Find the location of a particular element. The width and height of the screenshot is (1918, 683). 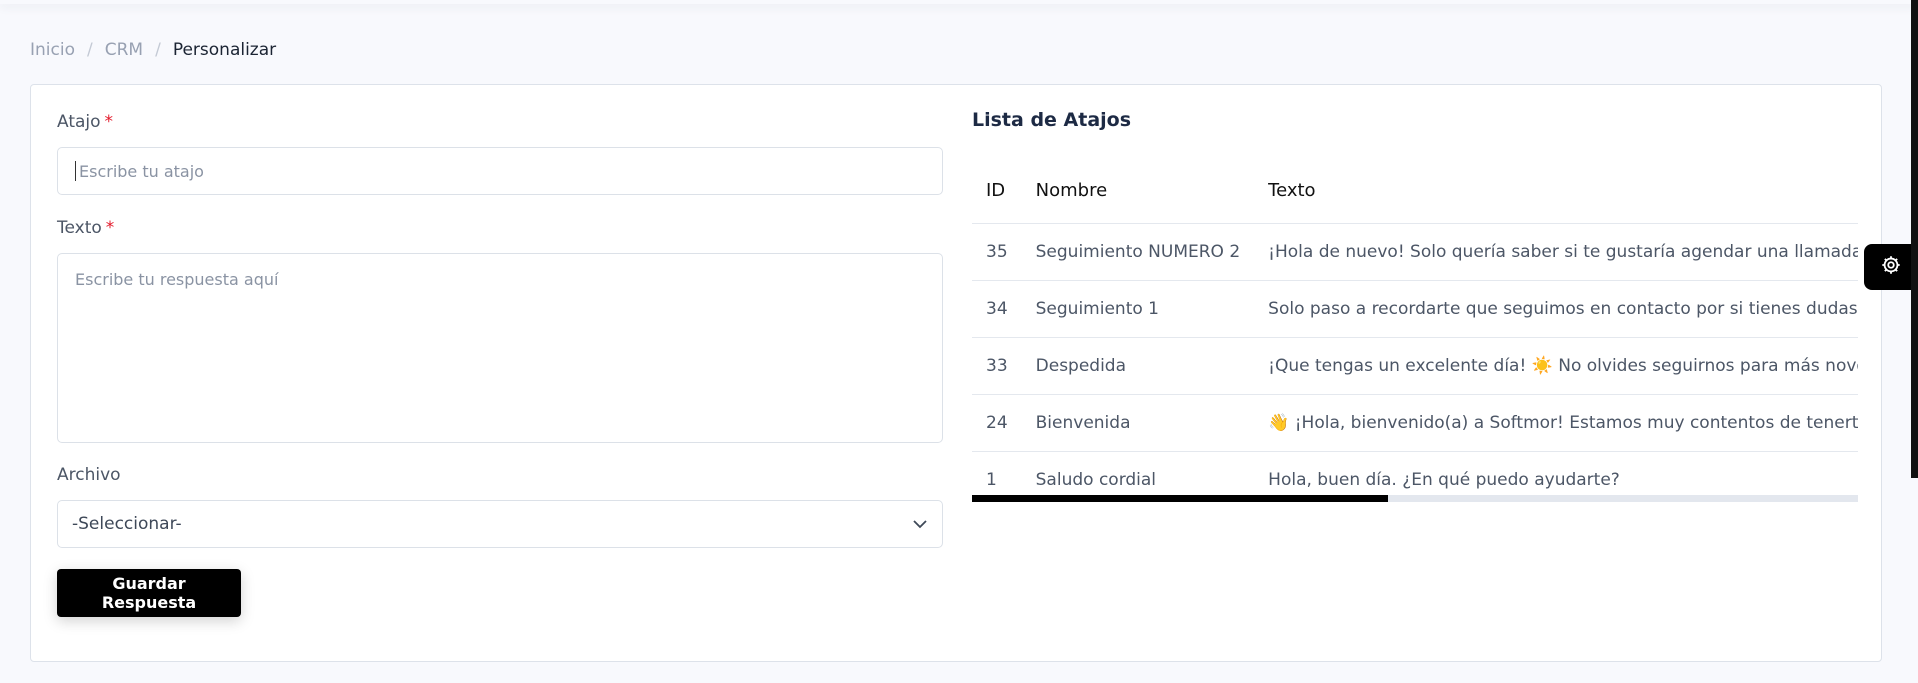

settings-toggle-button is located at coordinates (1891, 267).